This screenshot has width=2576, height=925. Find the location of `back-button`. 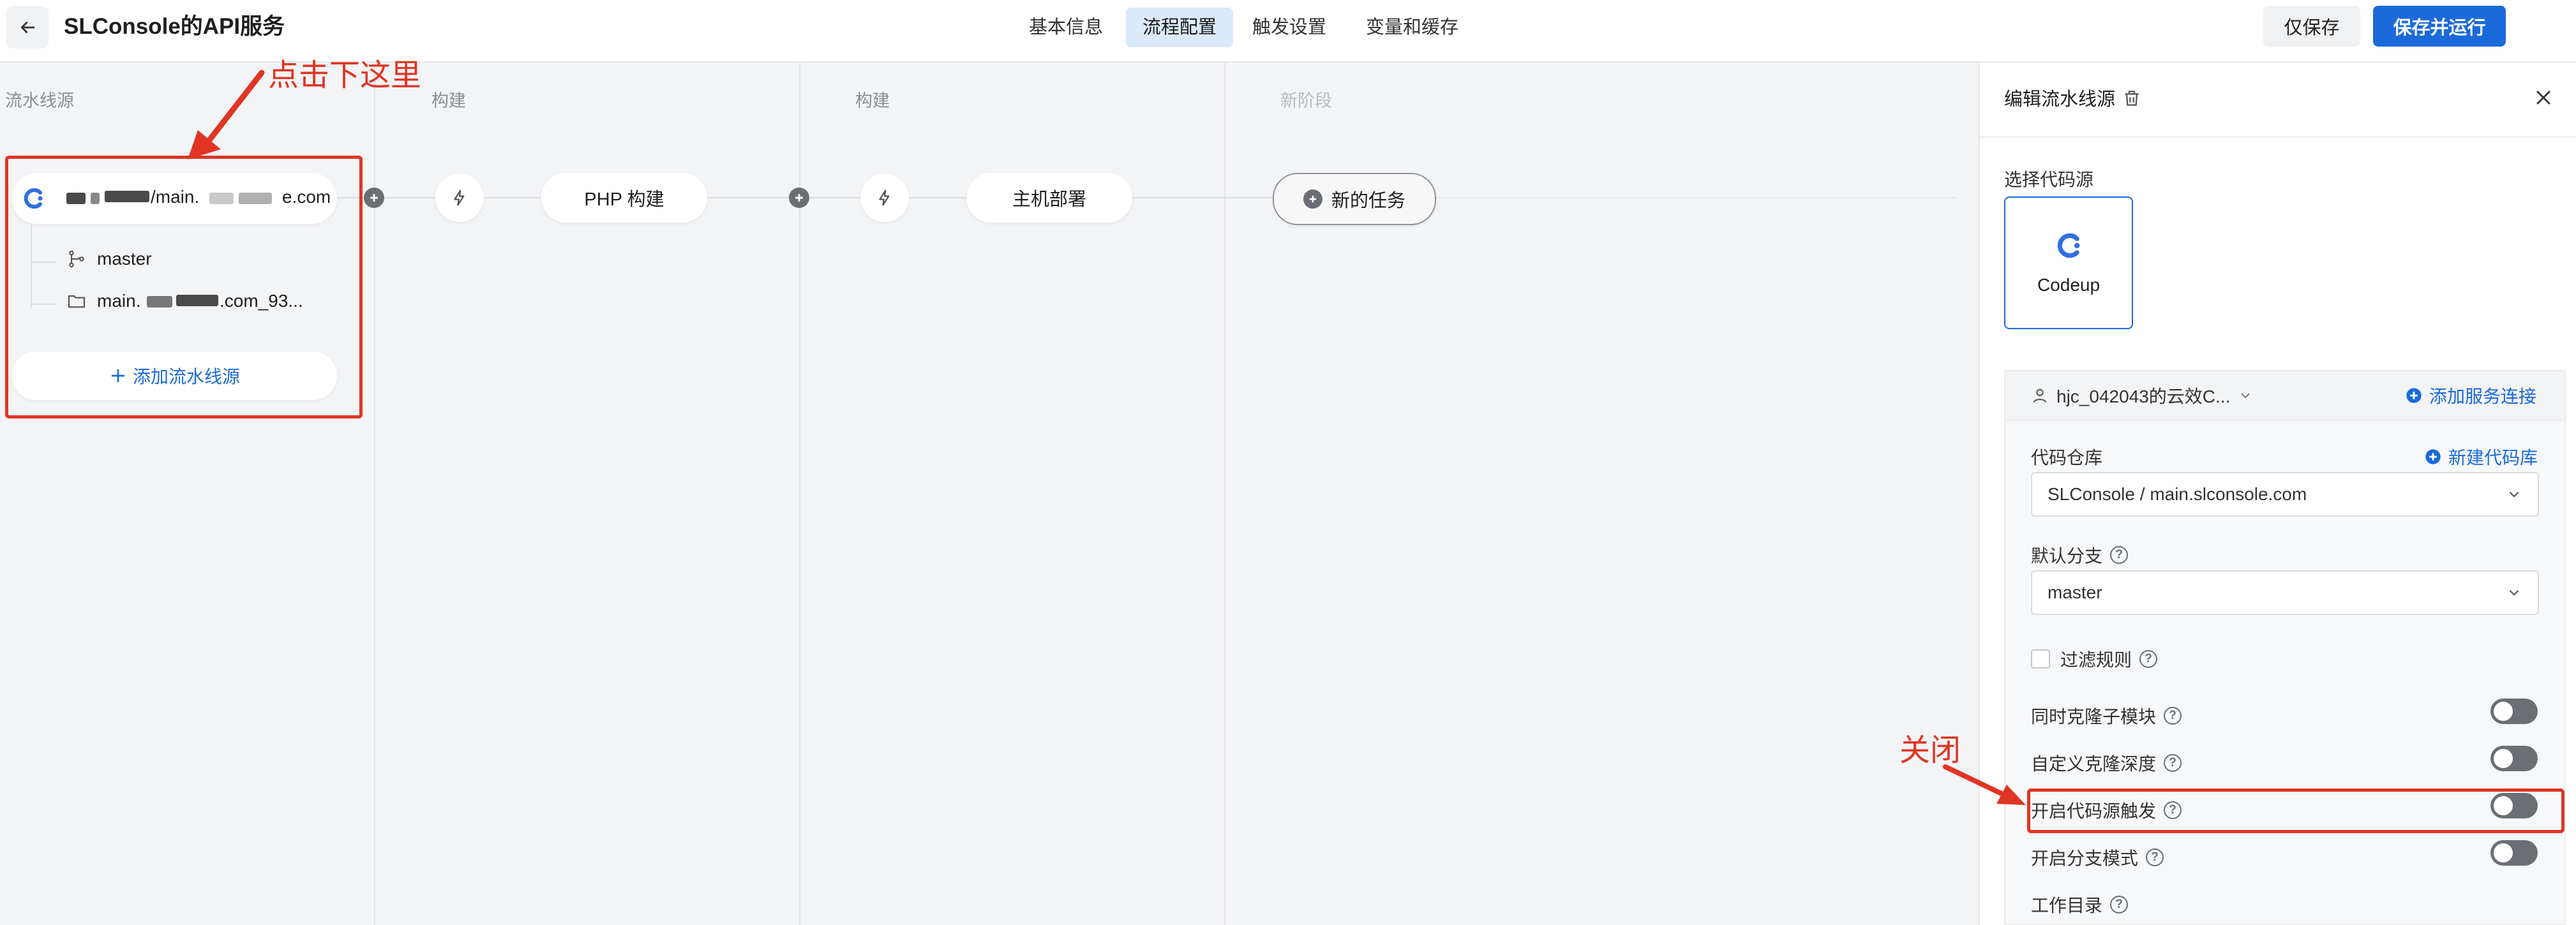

back-button is located at coordinates (27, 27).